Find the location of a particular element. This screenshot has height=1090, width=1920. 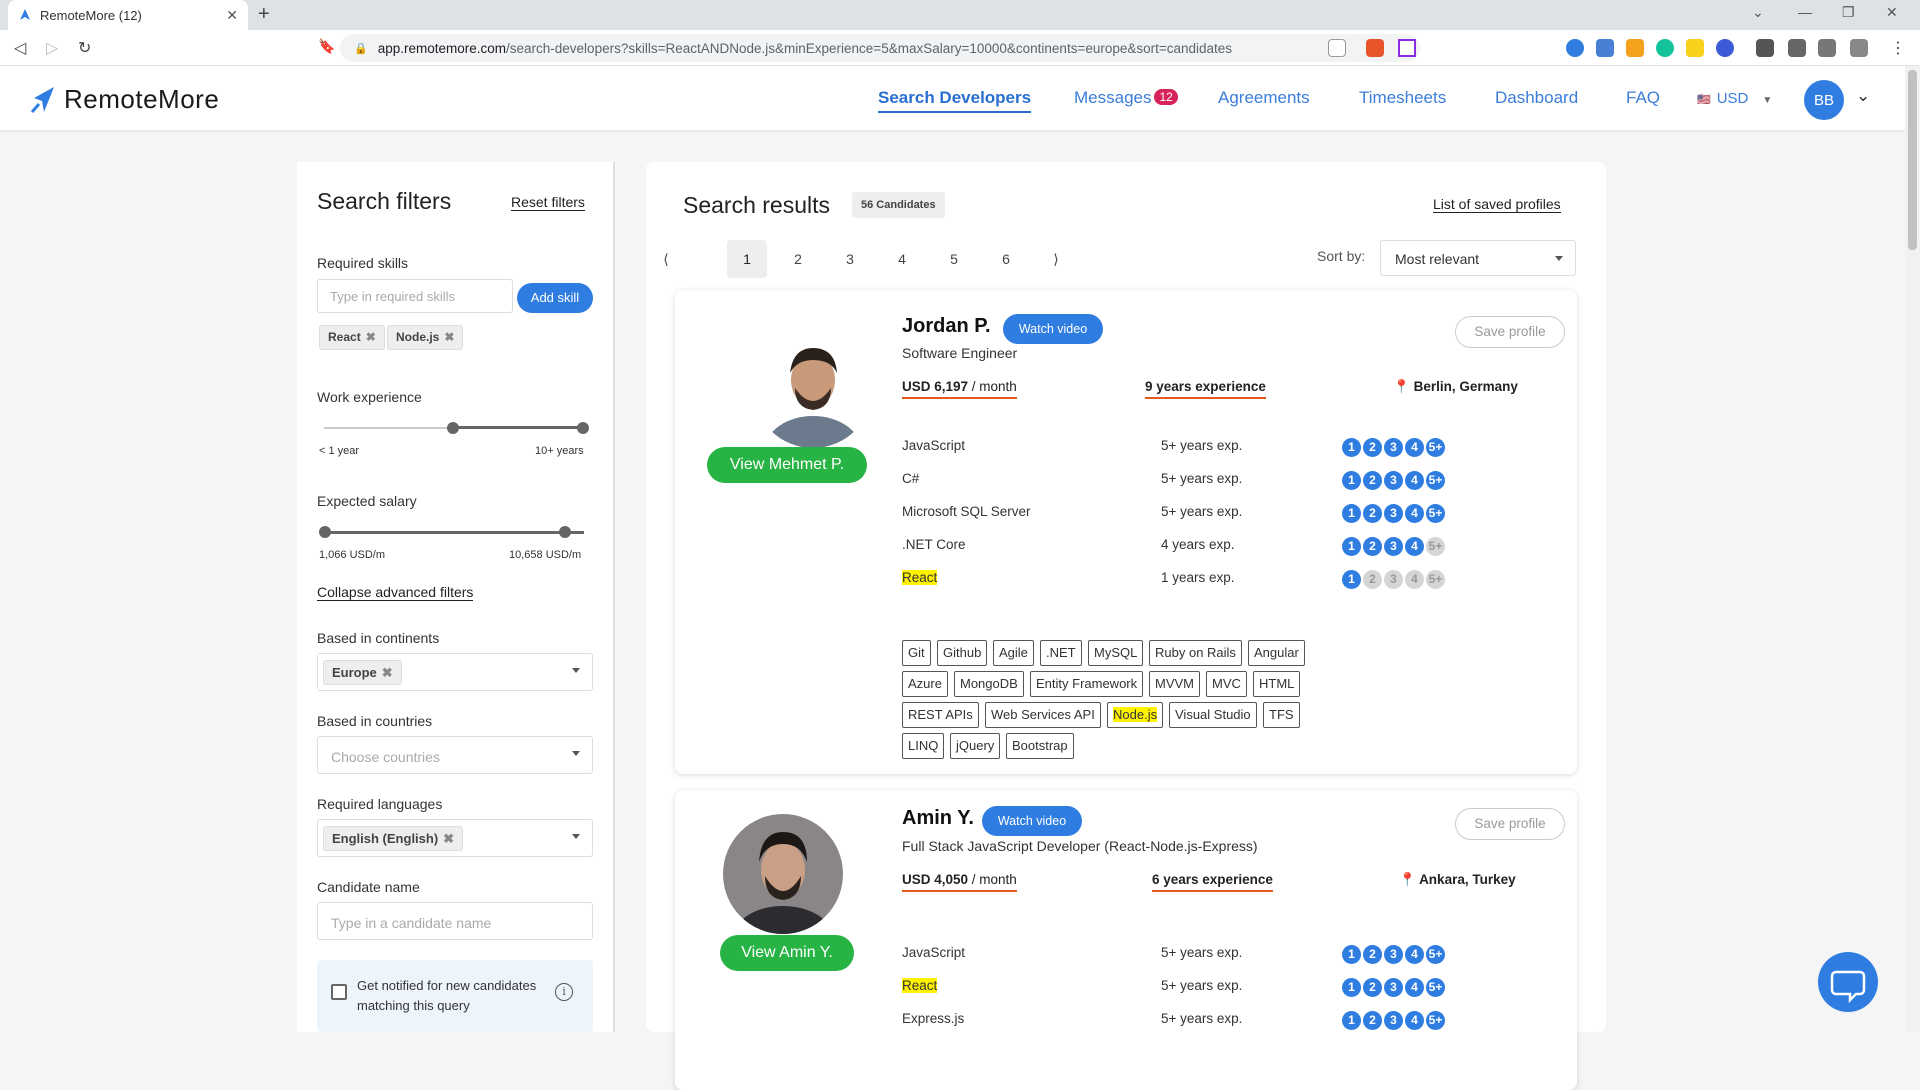

skill-name: React is located at coordinates (920, 577).